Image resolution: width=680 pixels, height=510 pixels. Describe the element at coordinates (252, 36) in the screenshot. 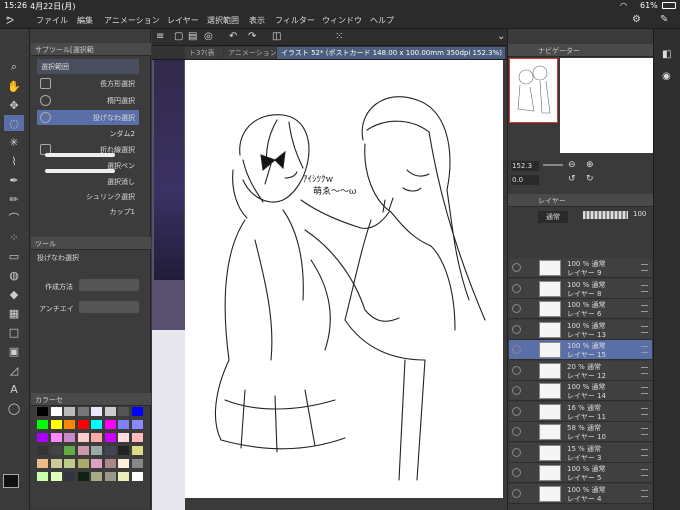

I see `redo-icon: ↷` at that location.